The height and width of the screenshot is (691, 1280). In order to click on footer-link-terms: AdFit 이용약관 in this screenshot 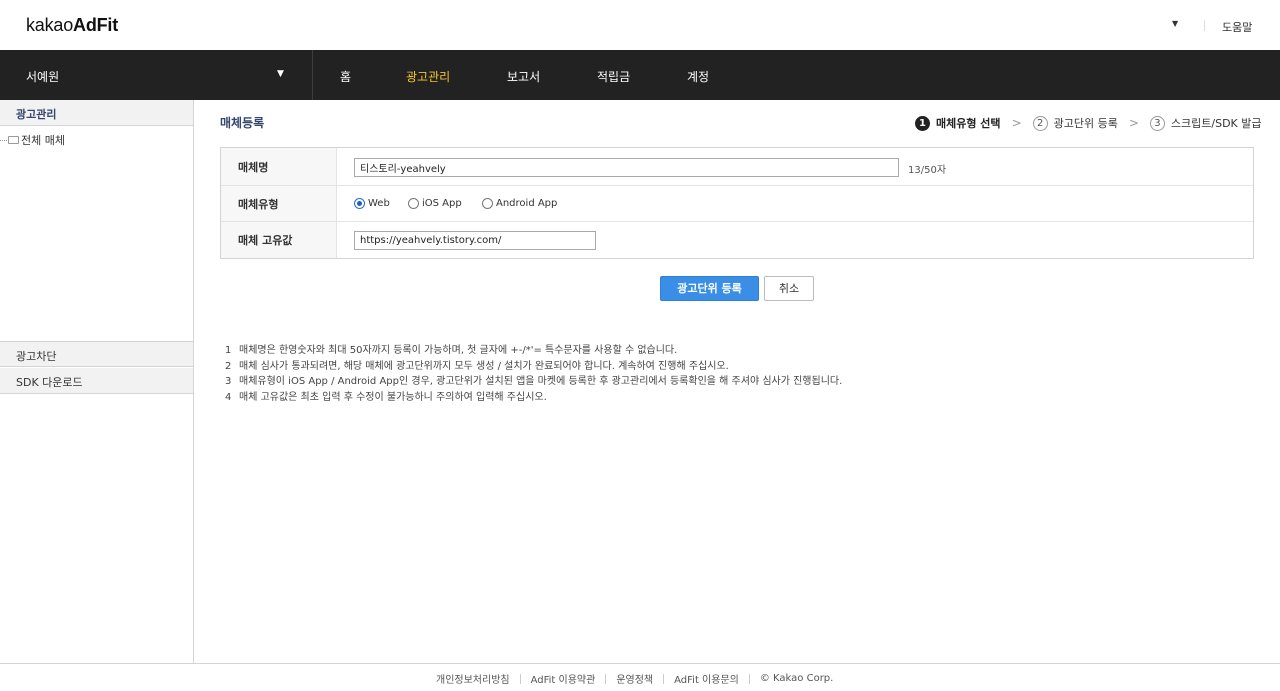, I will do `click(563, 678)`.